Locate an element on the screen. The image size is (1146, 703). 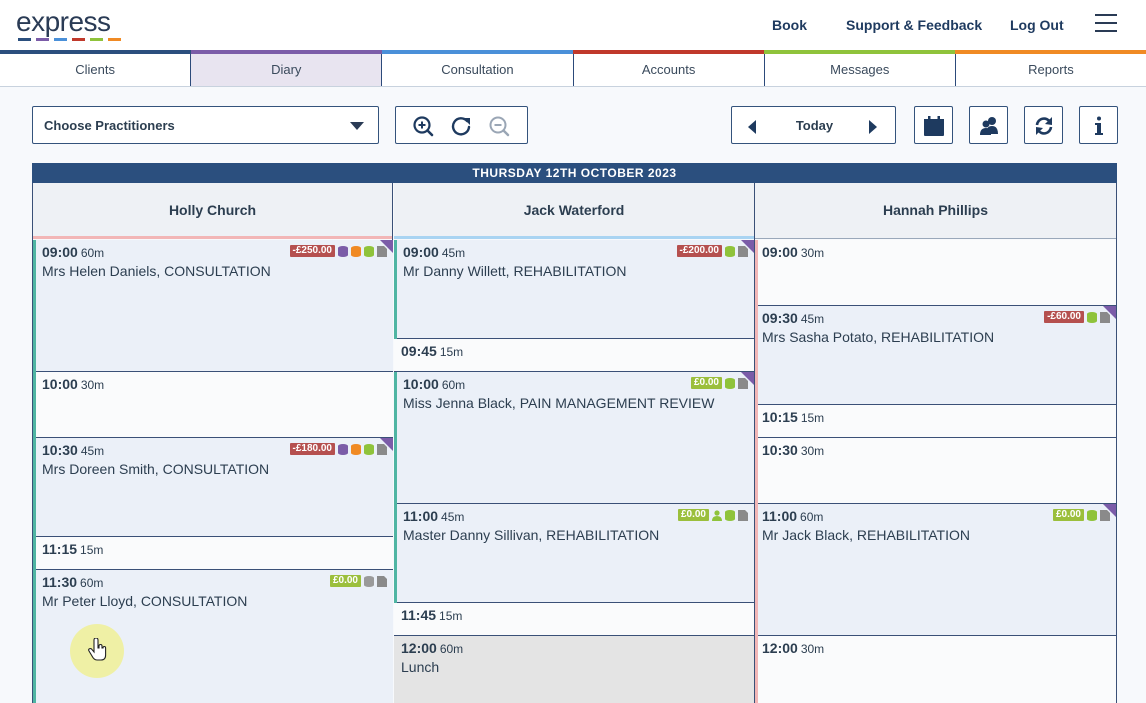
tab-accounts: Accounts is located at coordinates (669, 70).